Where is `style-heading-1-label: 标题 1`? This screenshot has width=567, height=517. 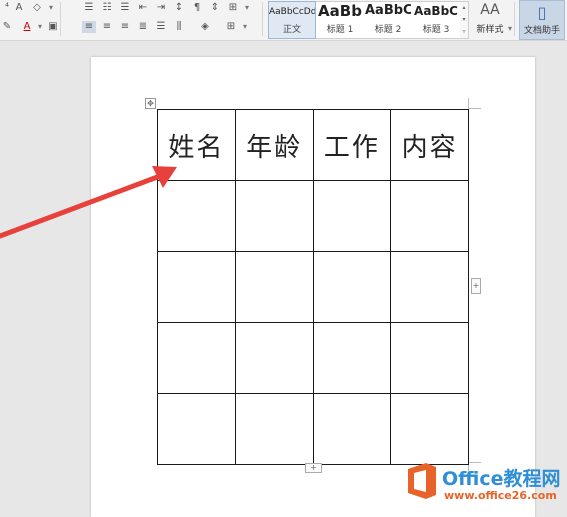 style-heading-1-label: 标题 1 is located at coordinates (340, 30).